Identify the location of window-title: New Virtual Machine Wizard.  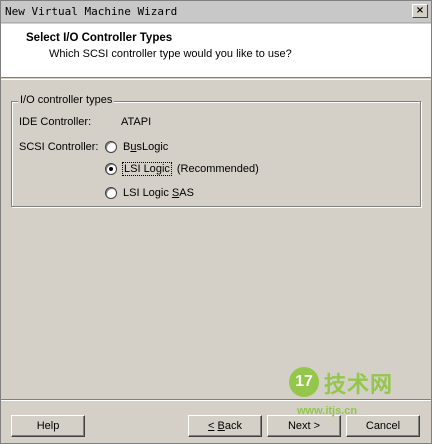
(91, 11).